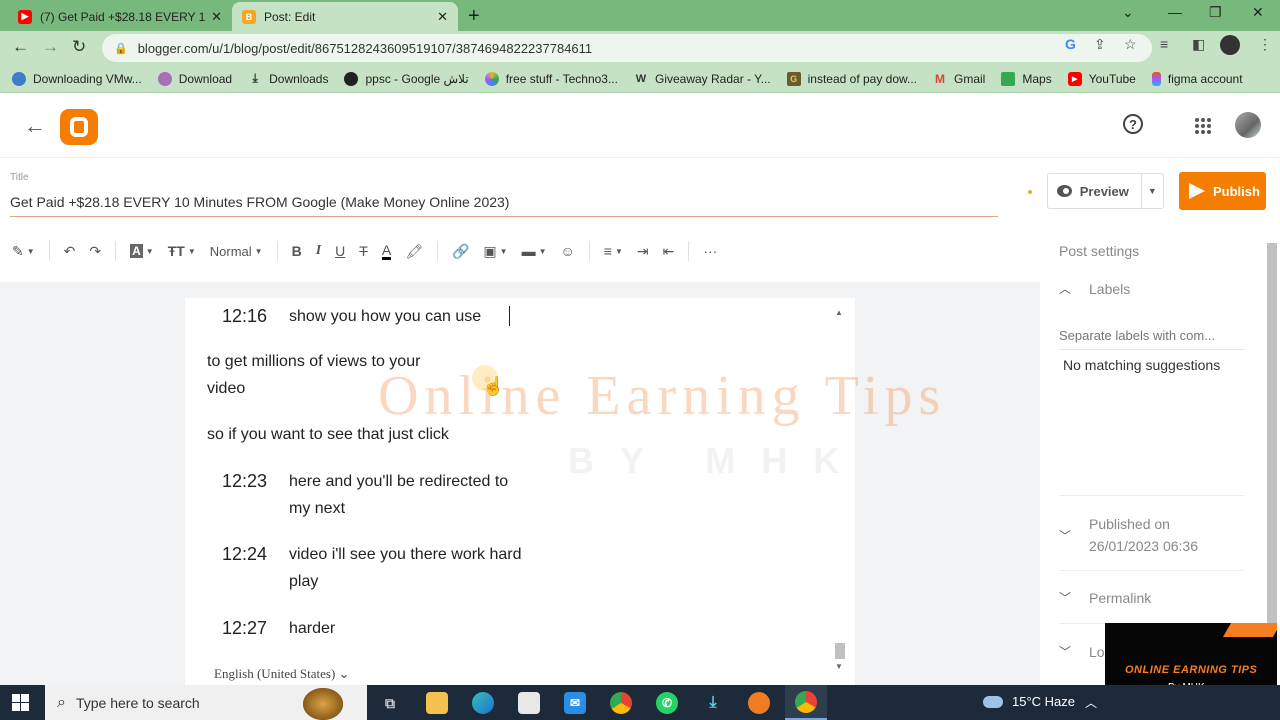 This screenshot has width=1280, height=720. What do you see at coordinates (386, 251) in the screenshot?
I see `text-color-button: A` at bounding box center [386, 251].